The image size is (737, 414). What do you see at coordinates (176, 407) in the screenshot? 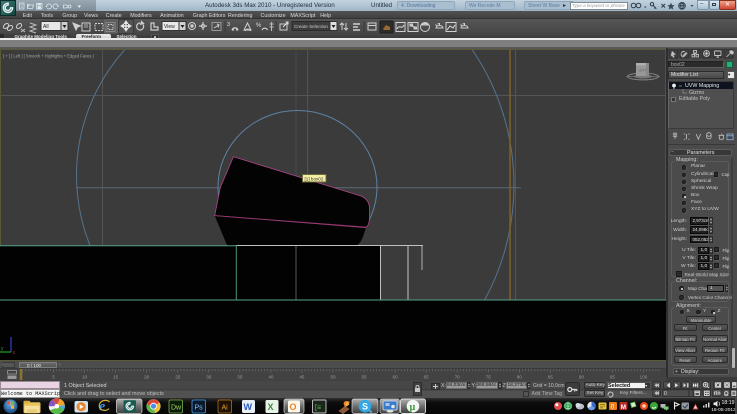
I see `svg-text: Dw` at bounding box center [176, 407].